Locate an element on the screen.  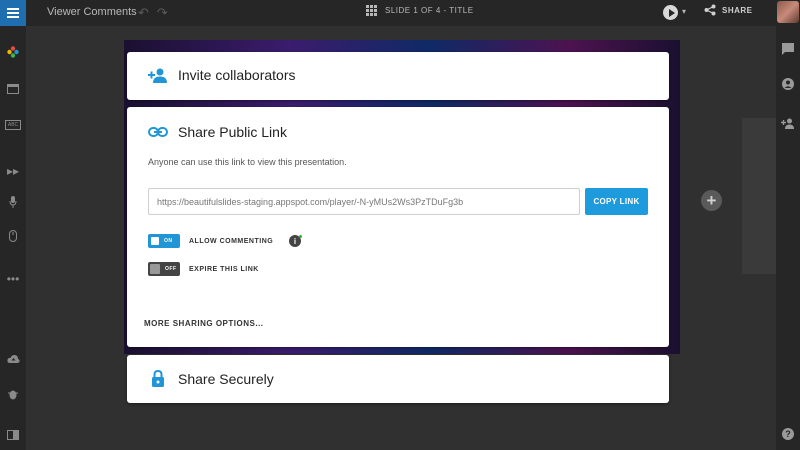
invite-header: Invite collaborators is located at coordinates (222, 75).